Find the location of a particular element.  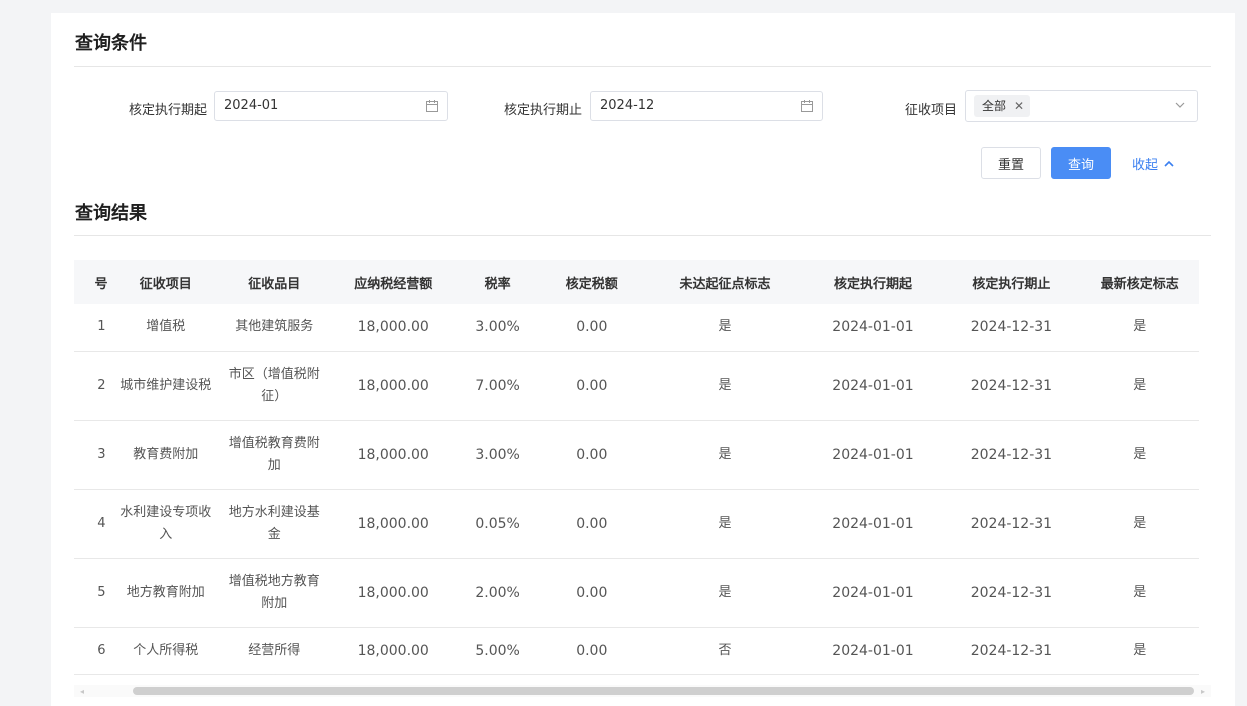

end-period-value: 2024-12 is located at coordinates (627, 105).